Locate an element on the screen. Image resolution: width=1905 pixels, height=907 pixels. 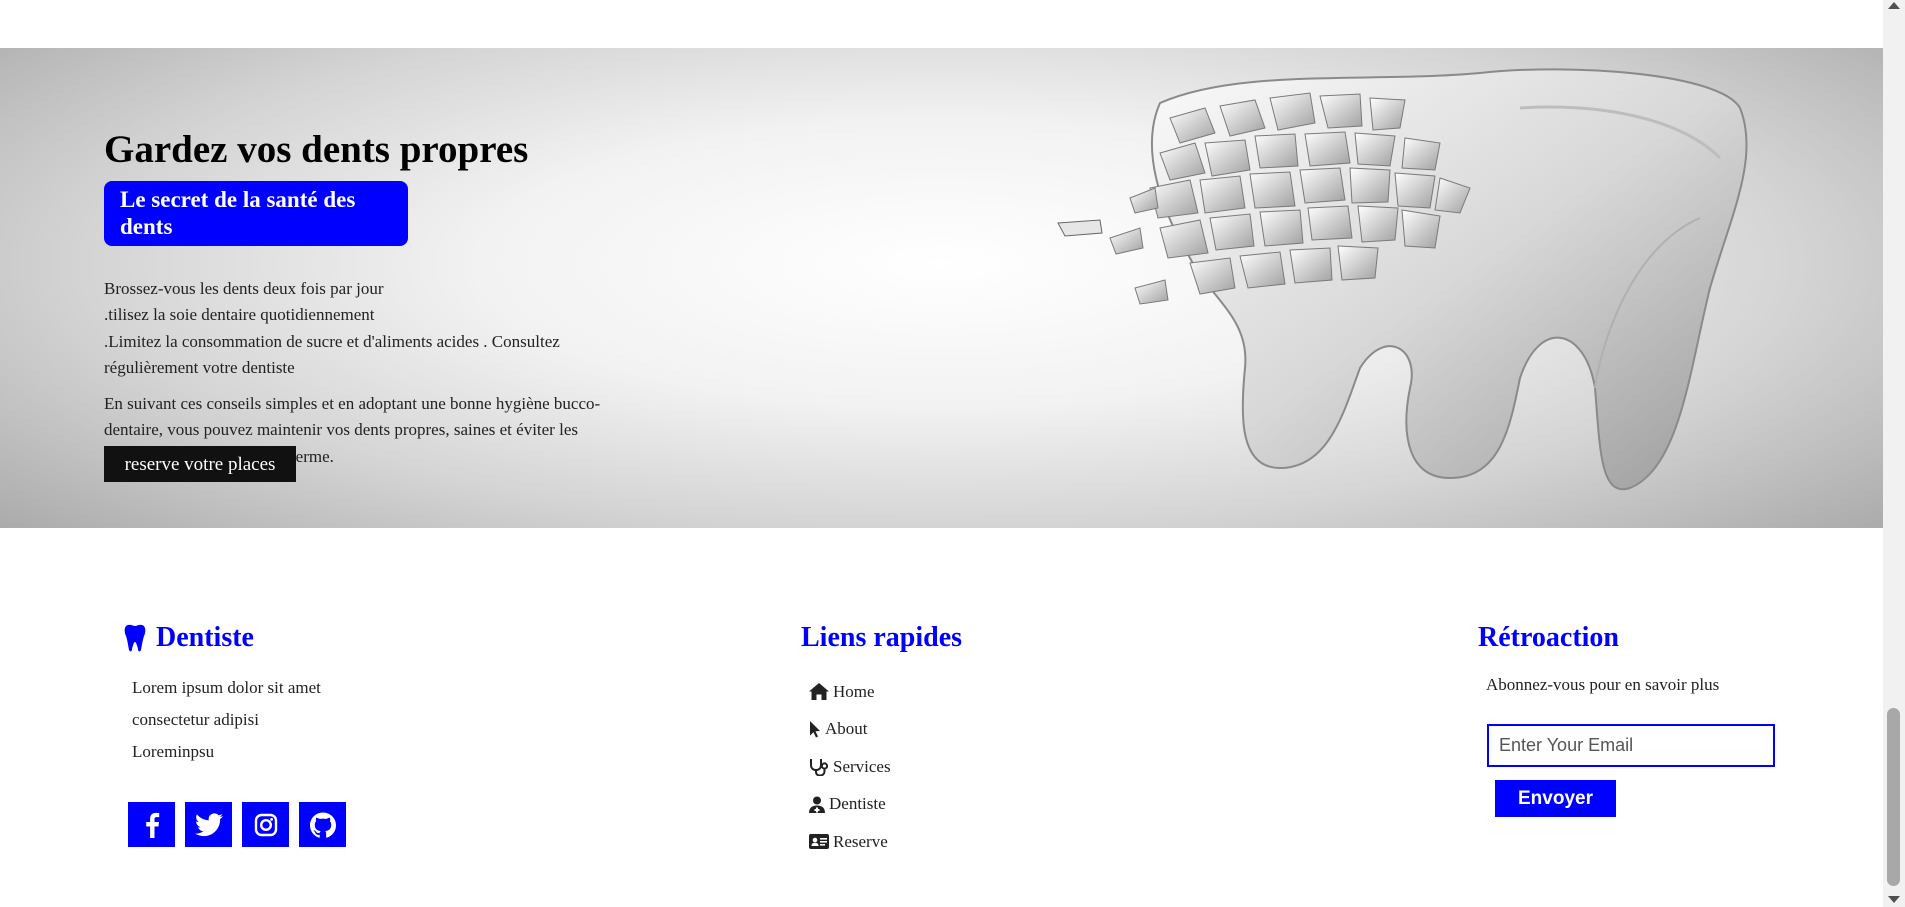
reserve-button: reserve votre places is located at coordinates (200, 464).